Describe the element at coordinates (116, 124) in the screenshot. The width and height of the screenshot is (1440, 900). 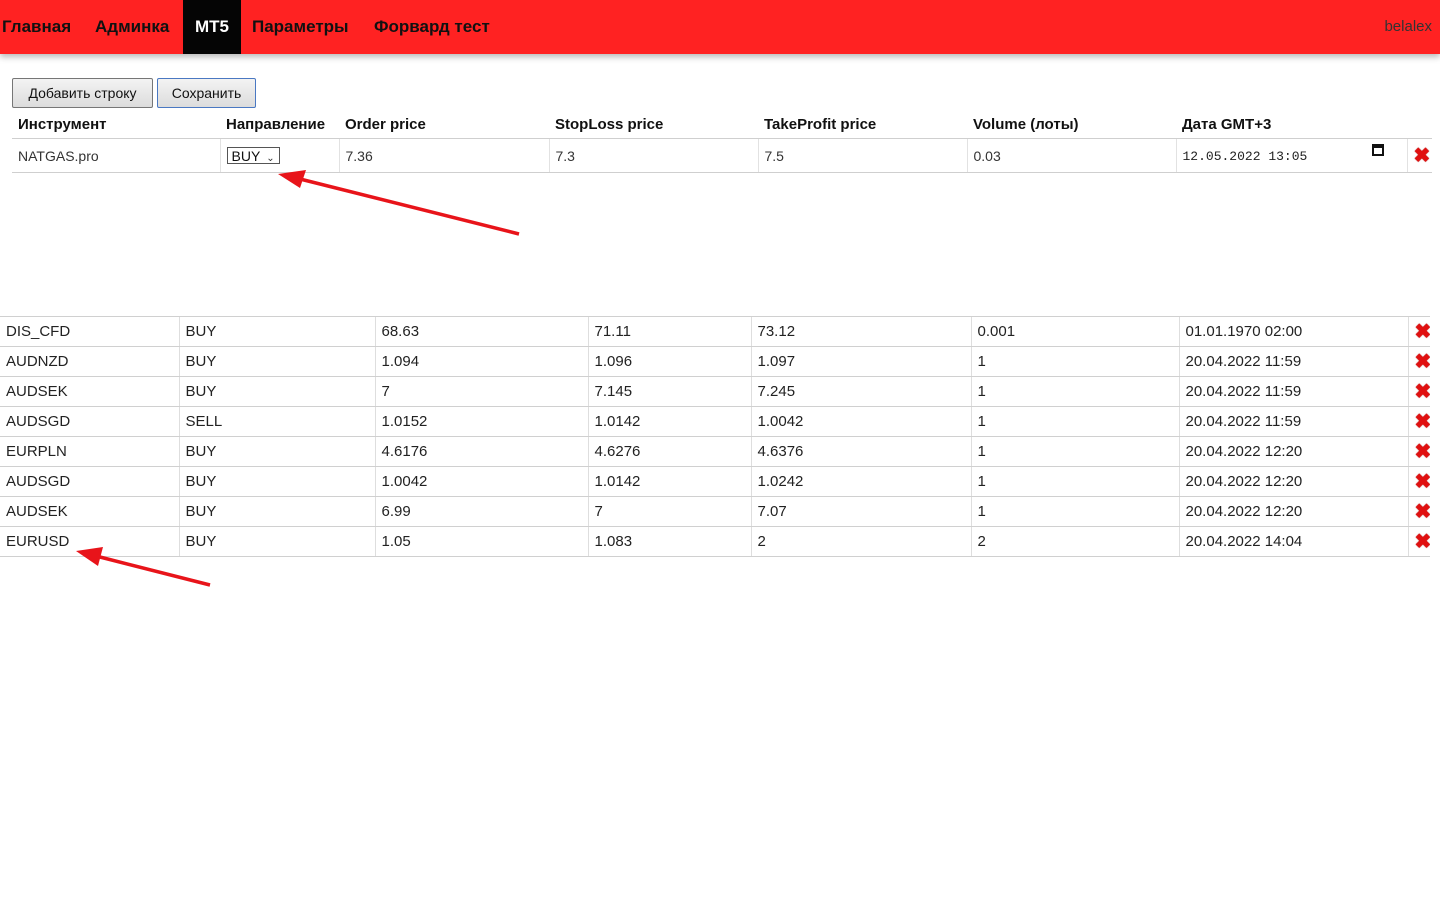
I see `header-instrument: Инструмент` at that location.